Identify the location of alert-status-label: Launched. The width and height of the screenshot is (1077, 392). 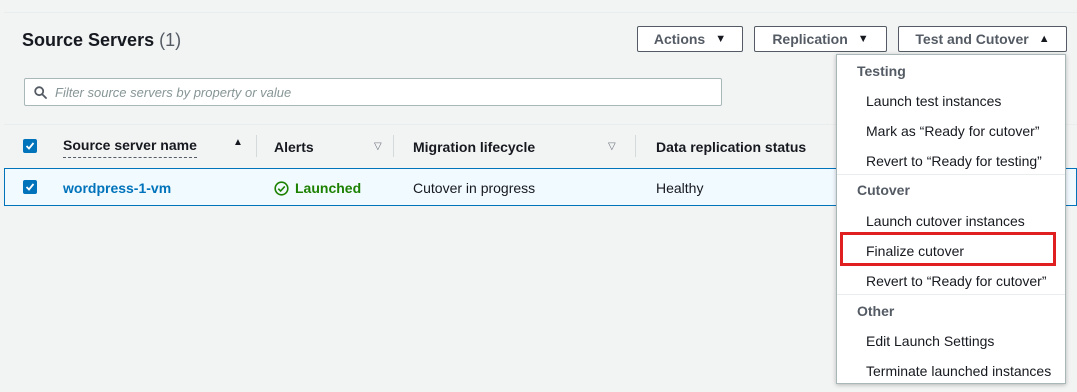
(328, 188).